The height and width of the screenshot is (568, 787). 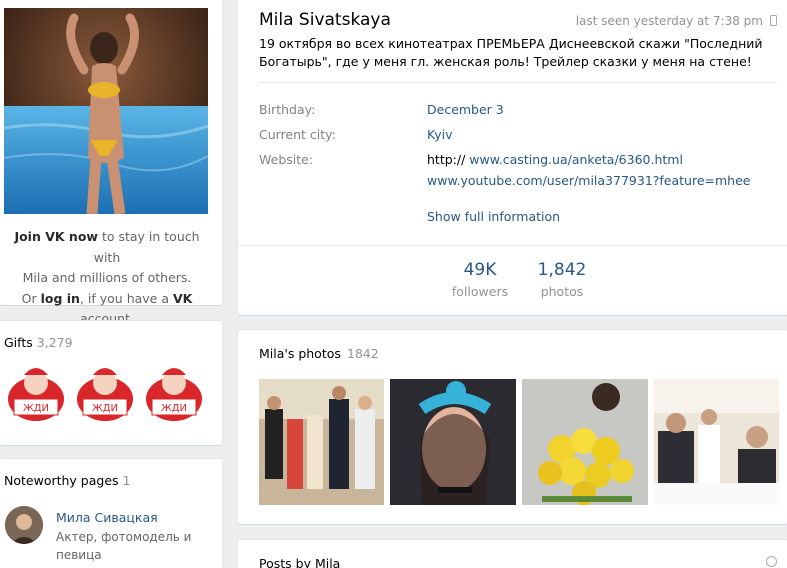 What do you see at coordinates (493, 216) in the screenshot?
I see `show-full-info-link: Show full information` at bounding box center [493, 216].